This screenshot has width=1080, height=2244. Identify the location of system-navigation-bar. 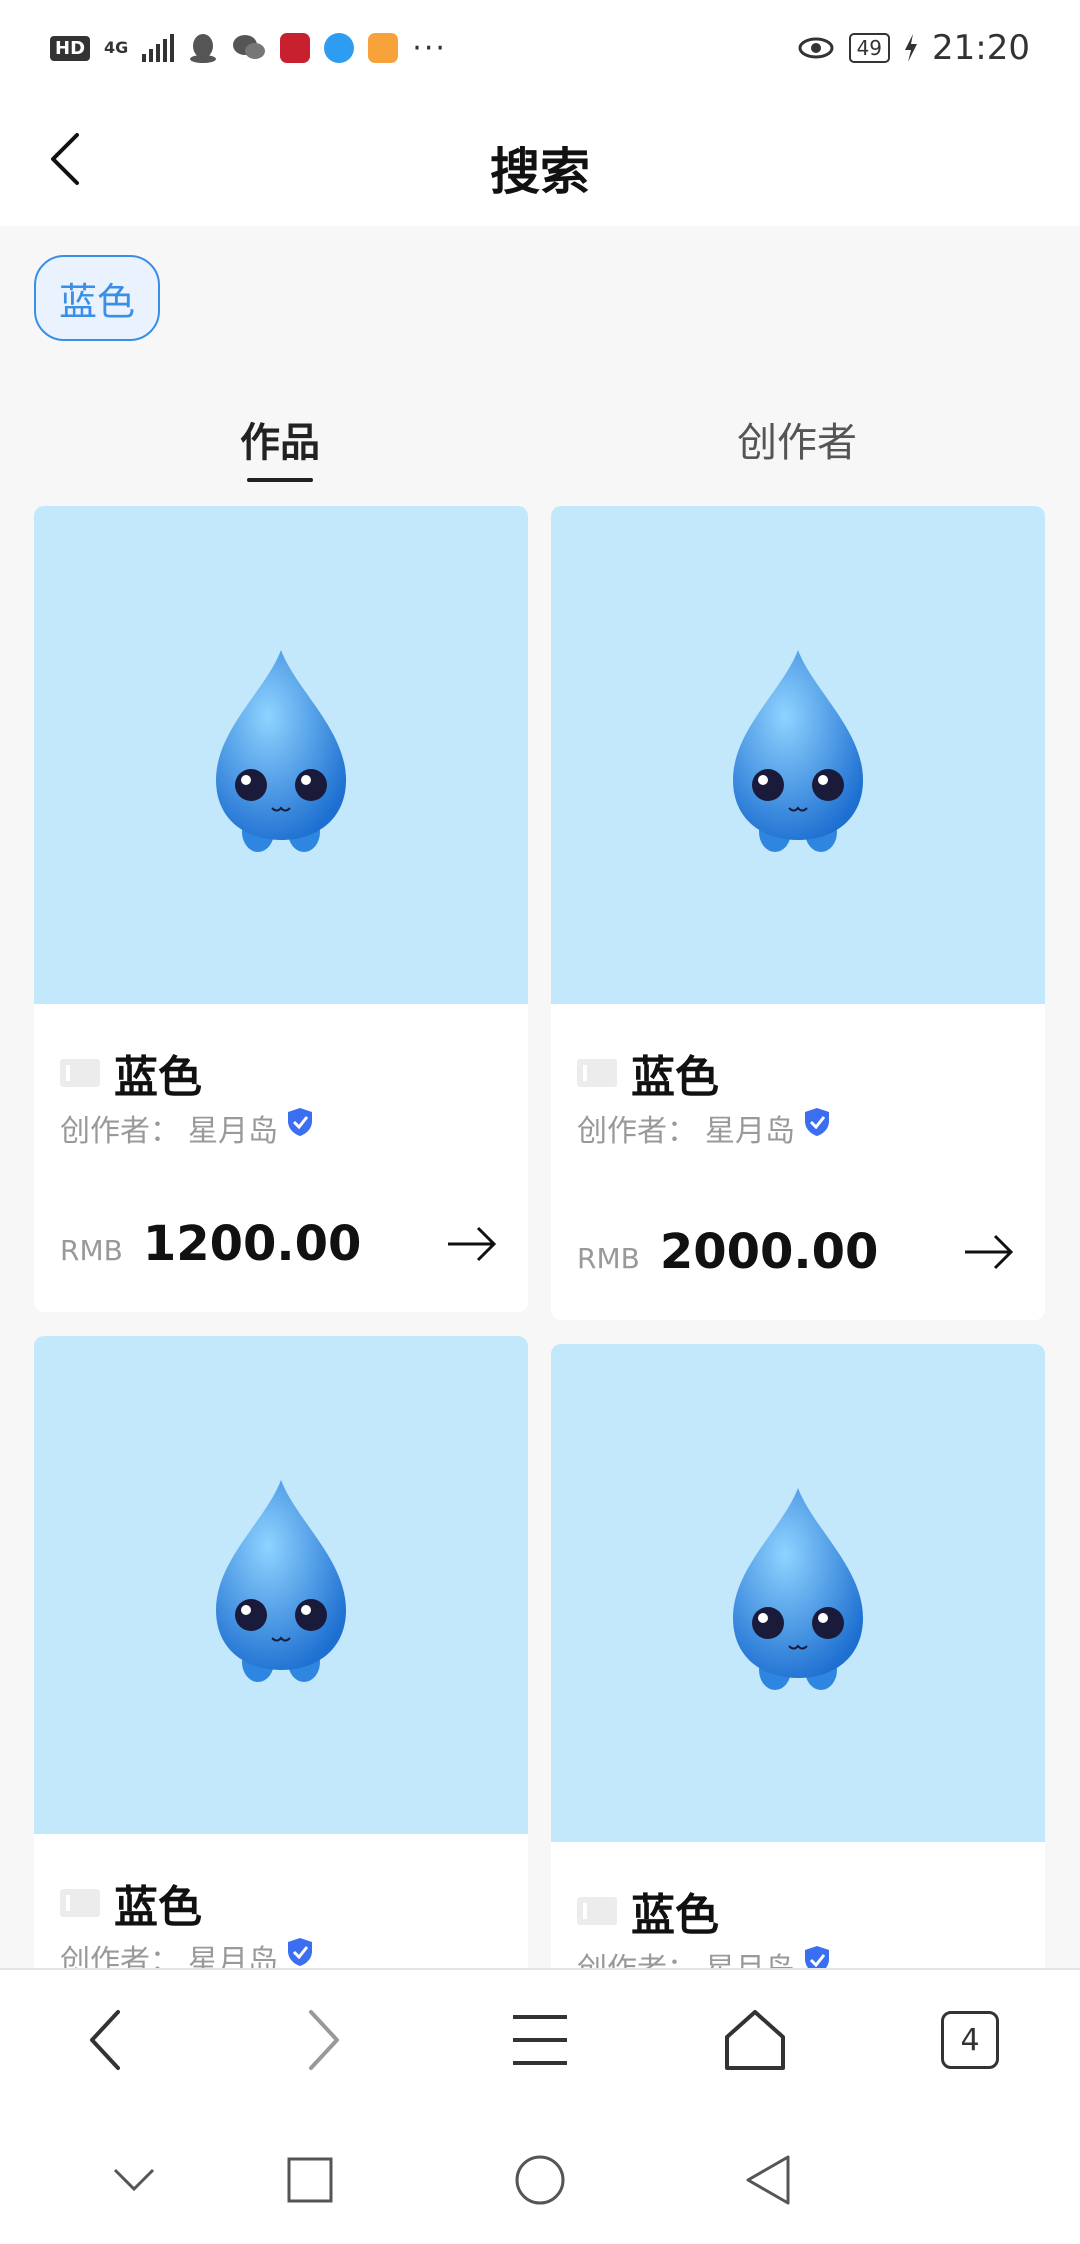
(540, 2179).